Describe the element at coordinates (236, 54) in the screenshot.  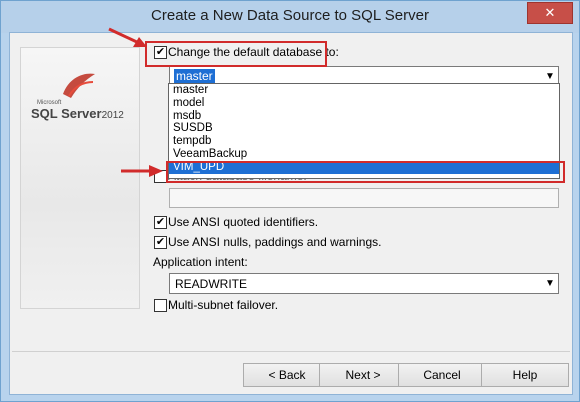
I see `annotation-box-checkbox` at that location.